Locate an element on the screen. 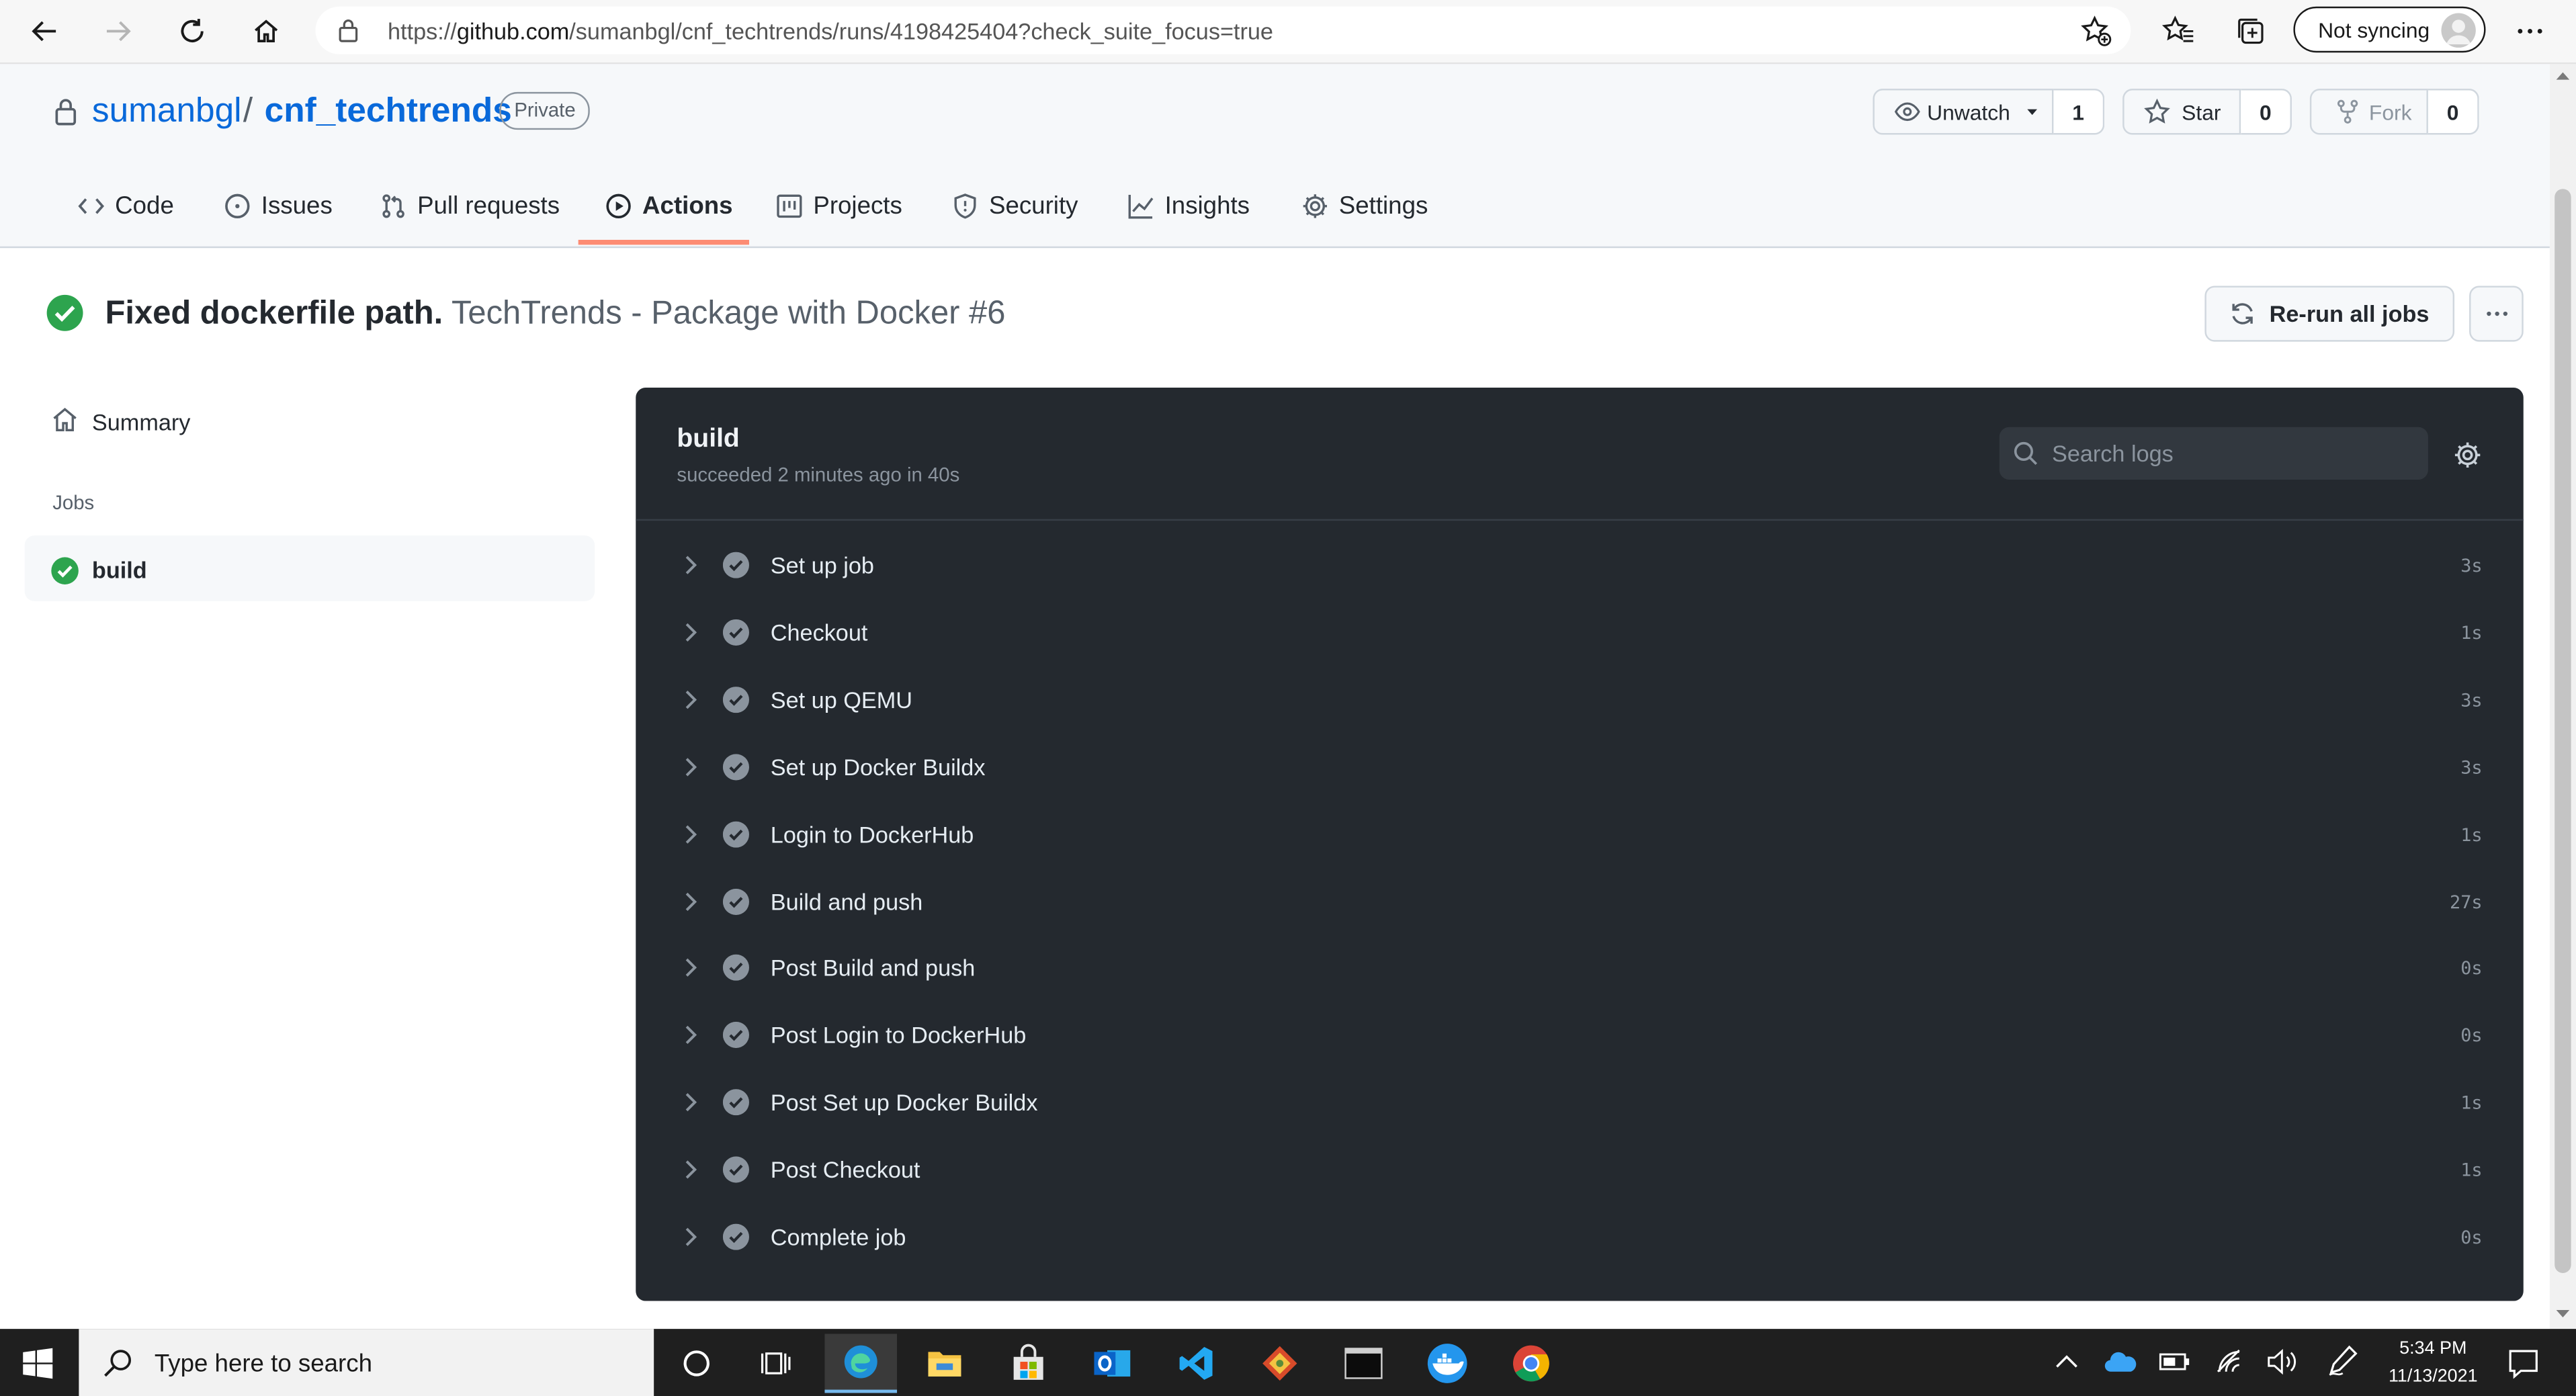 The width and height of the screenshot is (2576, 1396). active-tab-indicator is located at coordinates (663, 242).